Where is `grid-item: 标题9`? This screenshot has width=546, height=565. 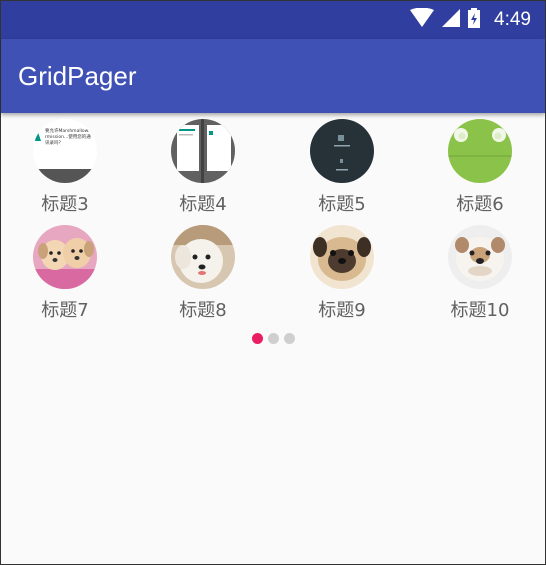 grid-item: 标题9 is located at coordinates (342, 275).